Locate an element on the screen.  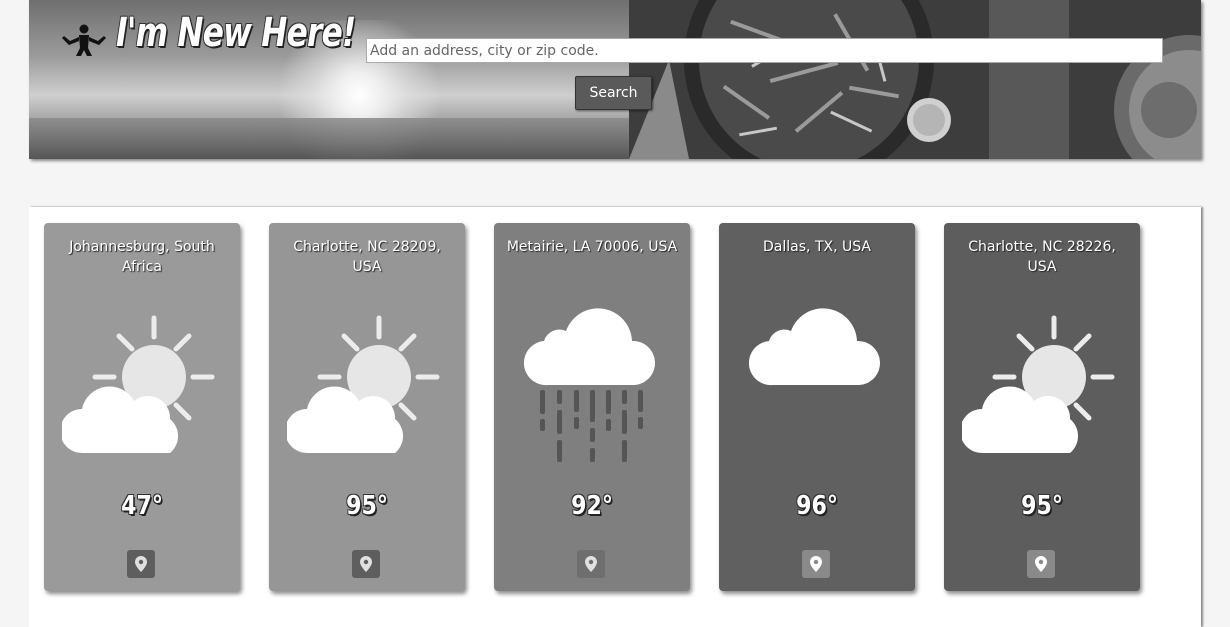
food-photo is located at coordinates (915, 79).